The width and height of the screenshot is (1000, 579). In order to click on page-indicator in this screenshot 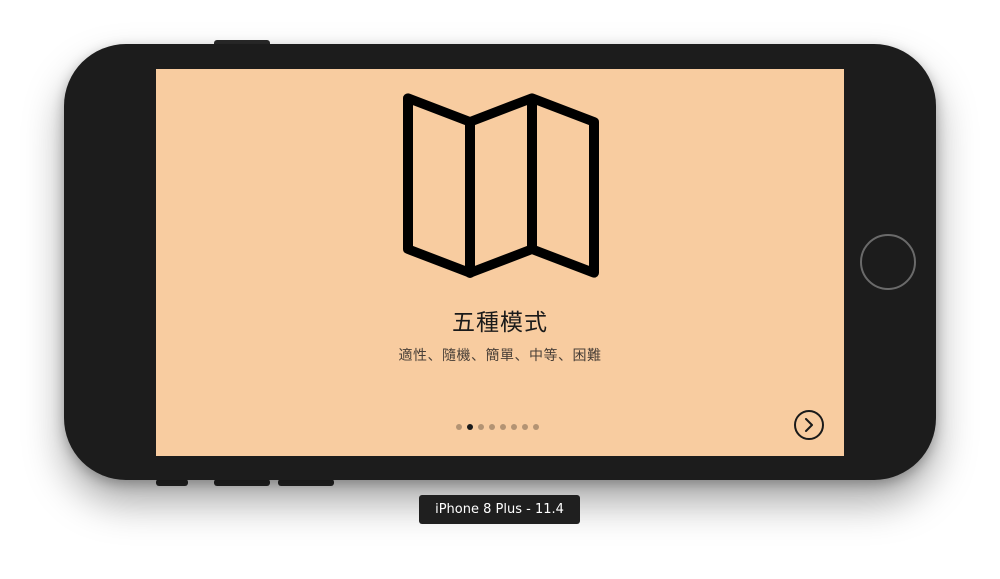, I will do `click(497, 427)`.